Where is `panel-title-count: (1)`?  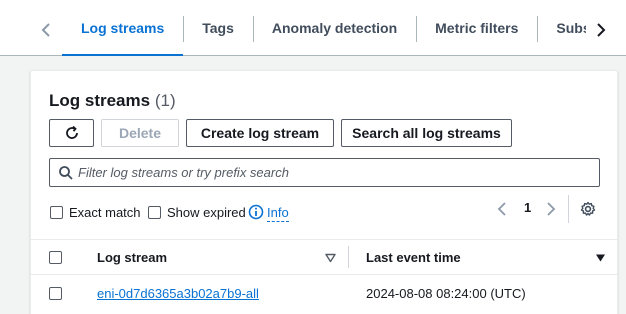
panel-title-count: (1) is located at coordinates (165, 100).